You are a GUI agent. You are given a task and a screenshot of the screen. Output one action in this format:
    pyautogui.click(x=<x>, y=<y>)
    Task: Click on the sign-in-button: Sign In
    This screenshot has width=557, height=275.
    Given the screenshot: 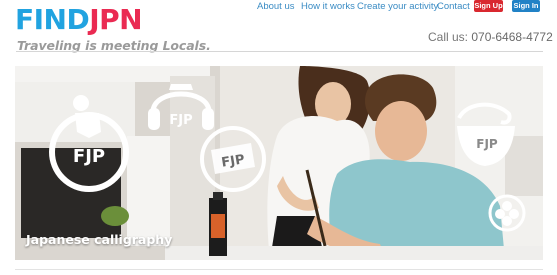 What is the action you would take?
    pyautogui.click(x=526, y=6)
    